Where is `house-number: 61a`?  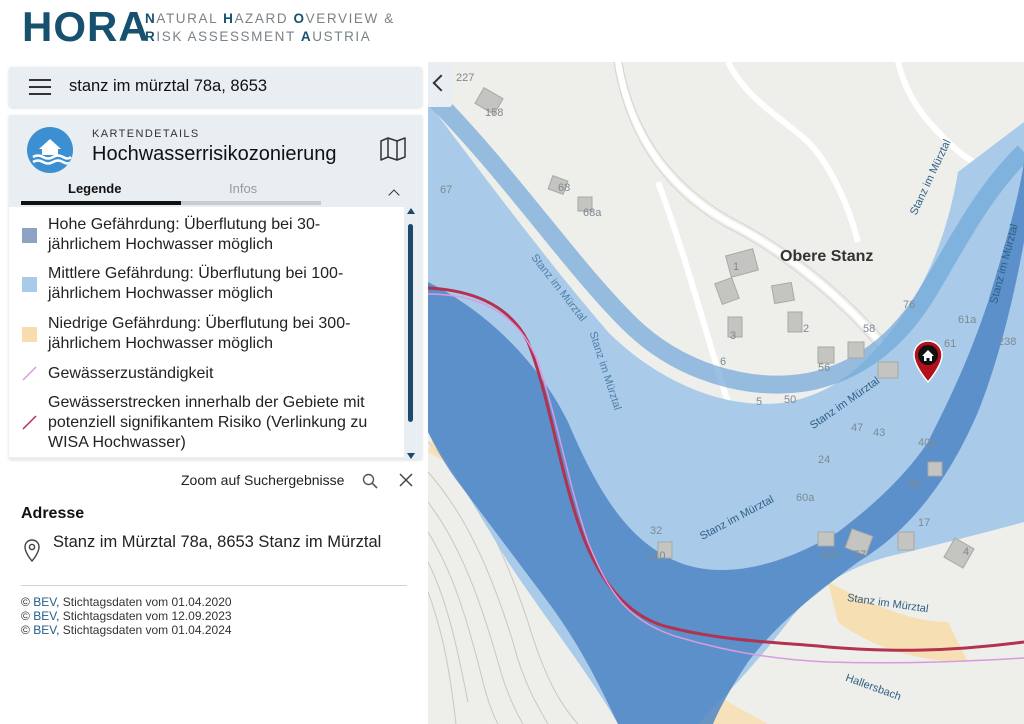
house-number: 61a is located at coordinates (967, 320).